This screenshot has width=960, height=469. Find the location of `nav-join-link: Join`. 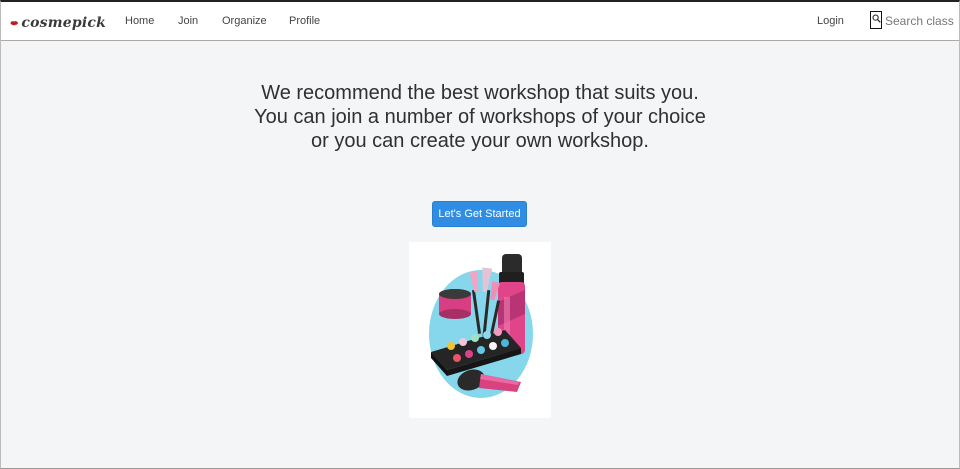

nav-join-link: Join is located at coordinates (188, 21).